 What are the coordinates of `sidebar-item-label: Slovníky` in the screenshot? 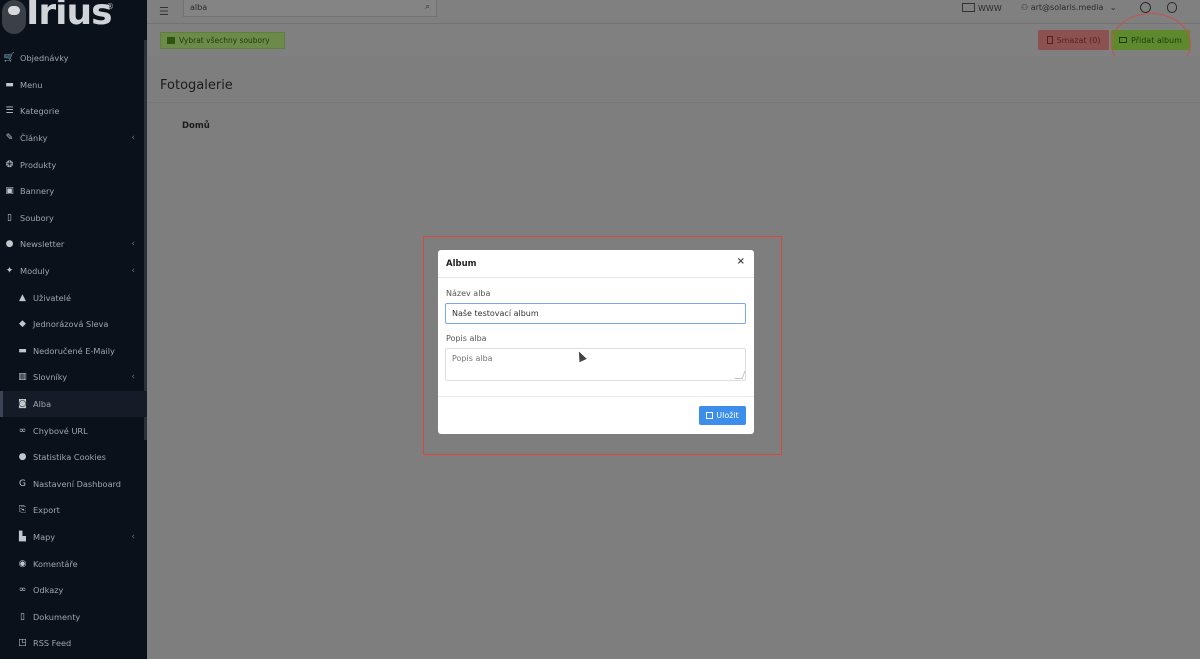 It's located at (50, 377).